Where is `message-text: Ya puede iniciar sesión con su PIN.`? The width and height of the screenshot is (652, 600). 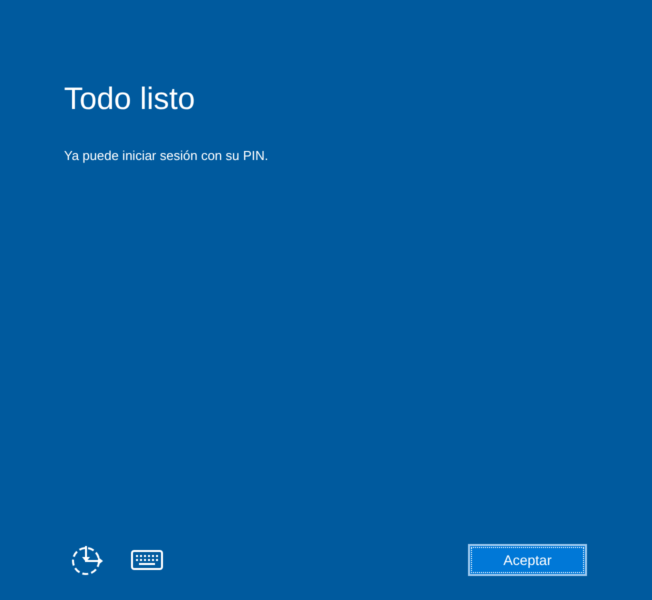
message-text: Ya puede iniciar sesión con su PIN. is located at coordinates (167, 155).